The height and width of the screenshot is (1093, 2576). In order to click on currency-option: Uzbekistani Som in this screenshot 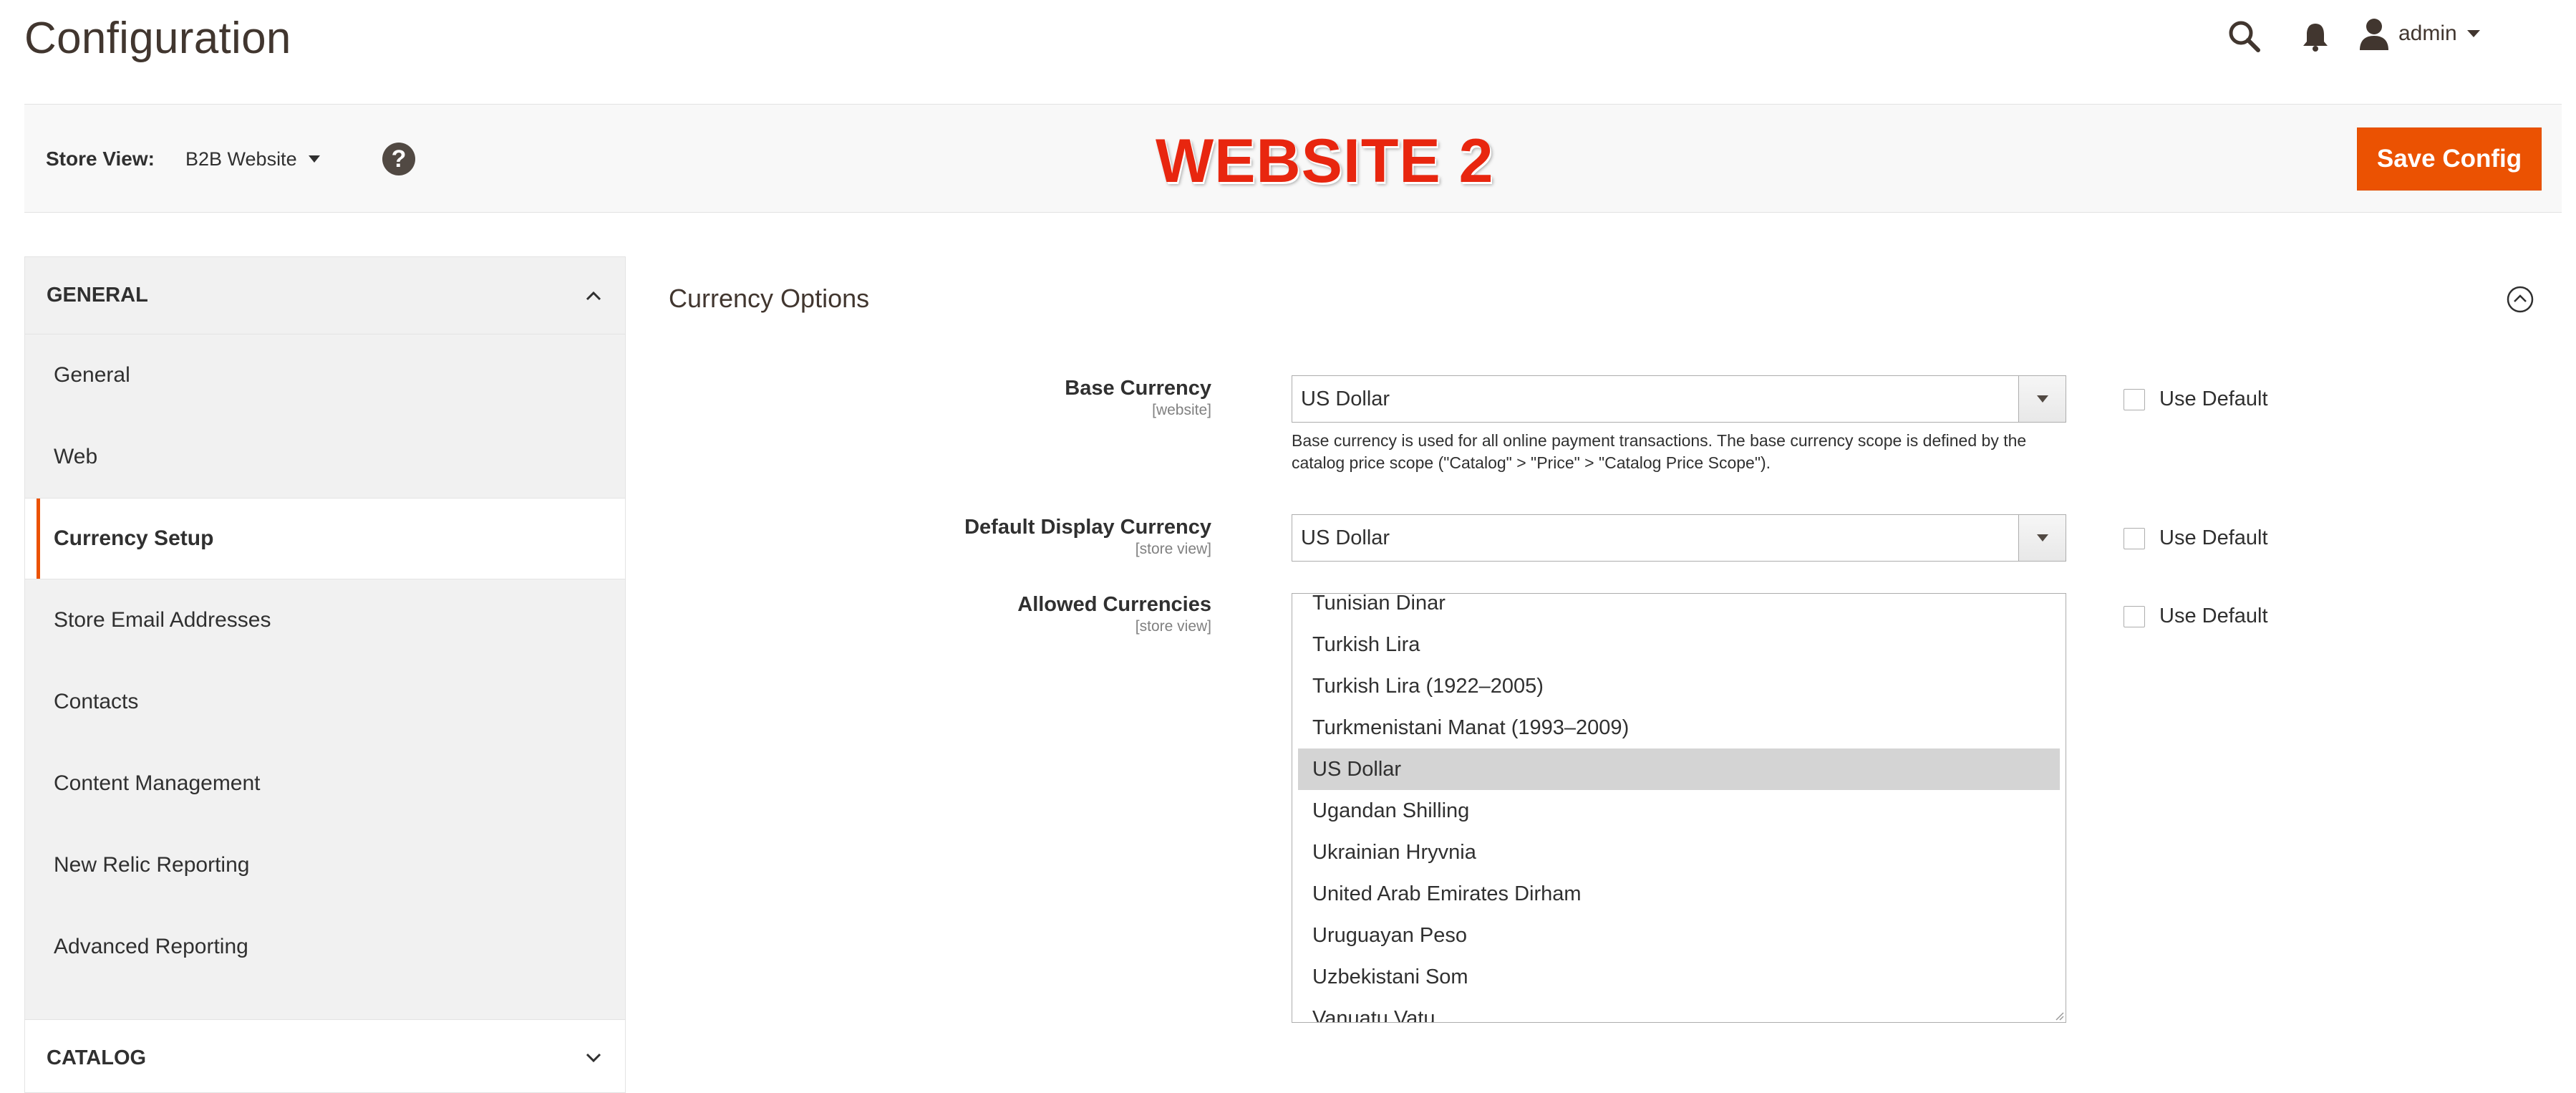, I will do `click(1679, 977)`.